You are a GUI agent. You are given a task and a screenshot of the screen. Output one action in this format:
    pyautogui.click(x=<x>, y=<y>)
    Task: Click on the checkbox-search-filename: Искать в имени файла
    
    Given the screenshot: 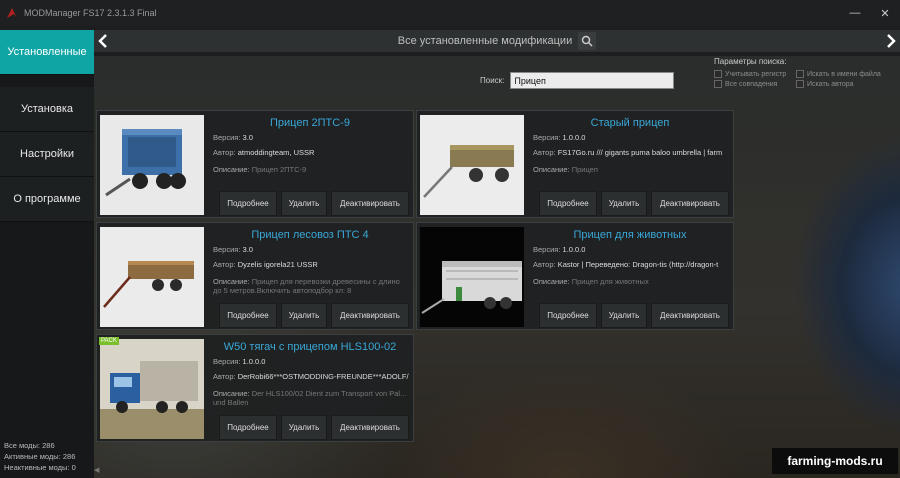 What is the action you would take?
    pyautogui.click(x=844, y=74)
    